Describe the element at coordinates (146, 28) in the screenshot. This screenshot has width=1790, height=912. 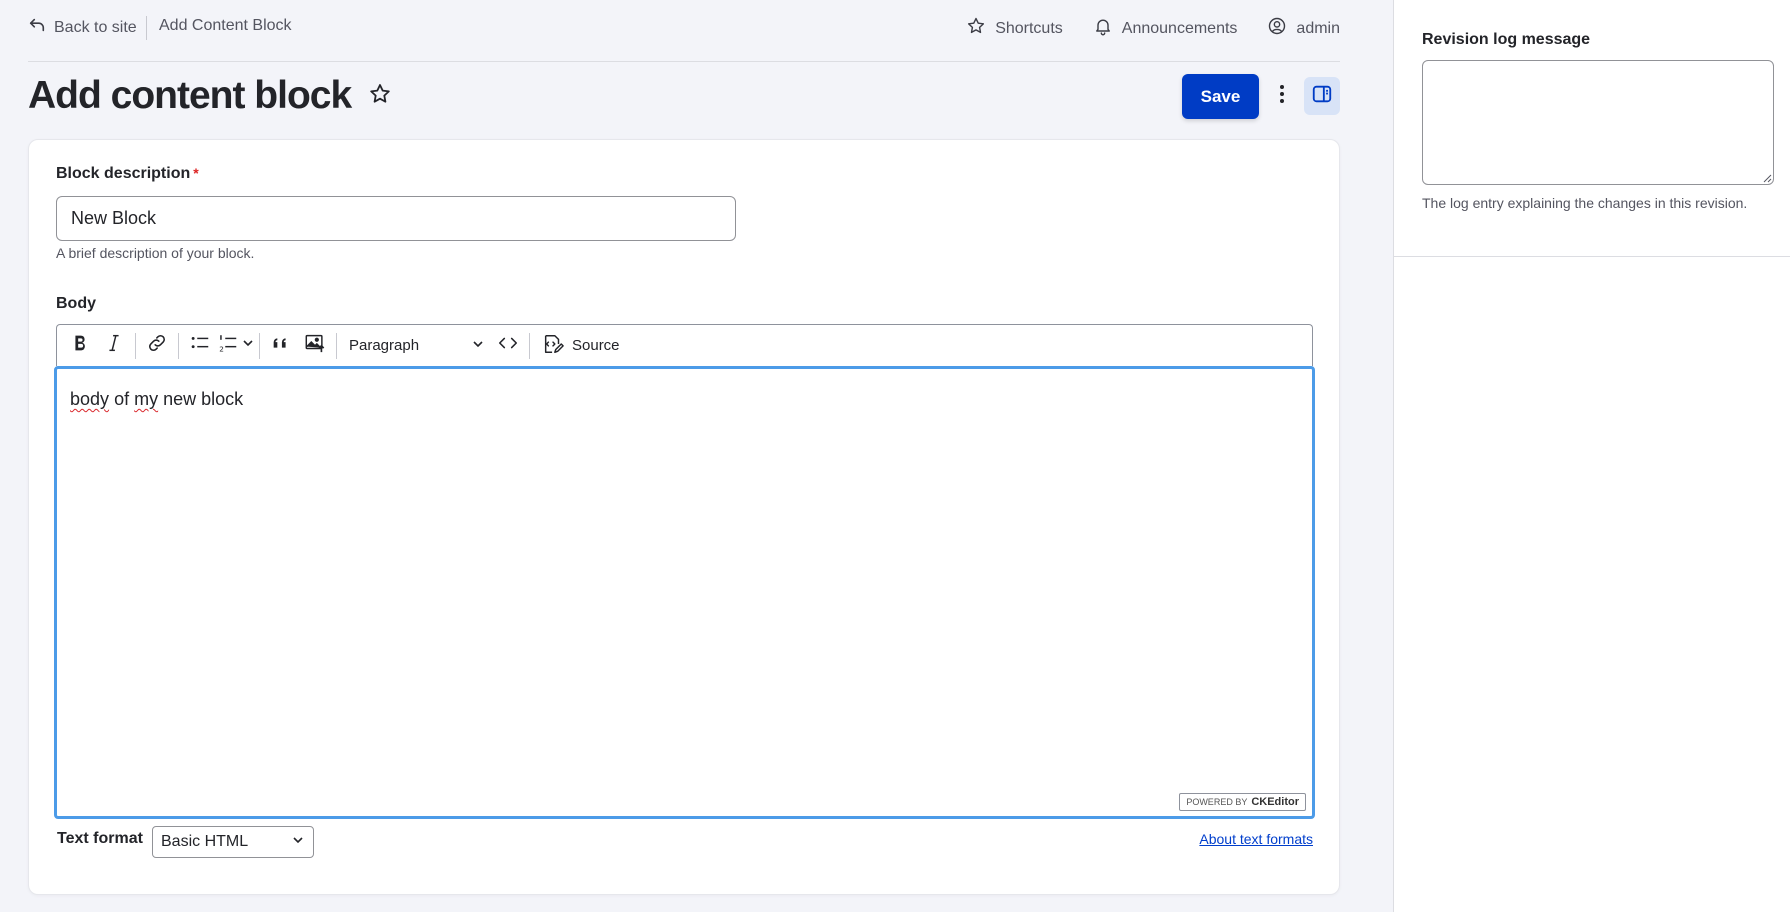
I see `toolbar-divider` at that location.